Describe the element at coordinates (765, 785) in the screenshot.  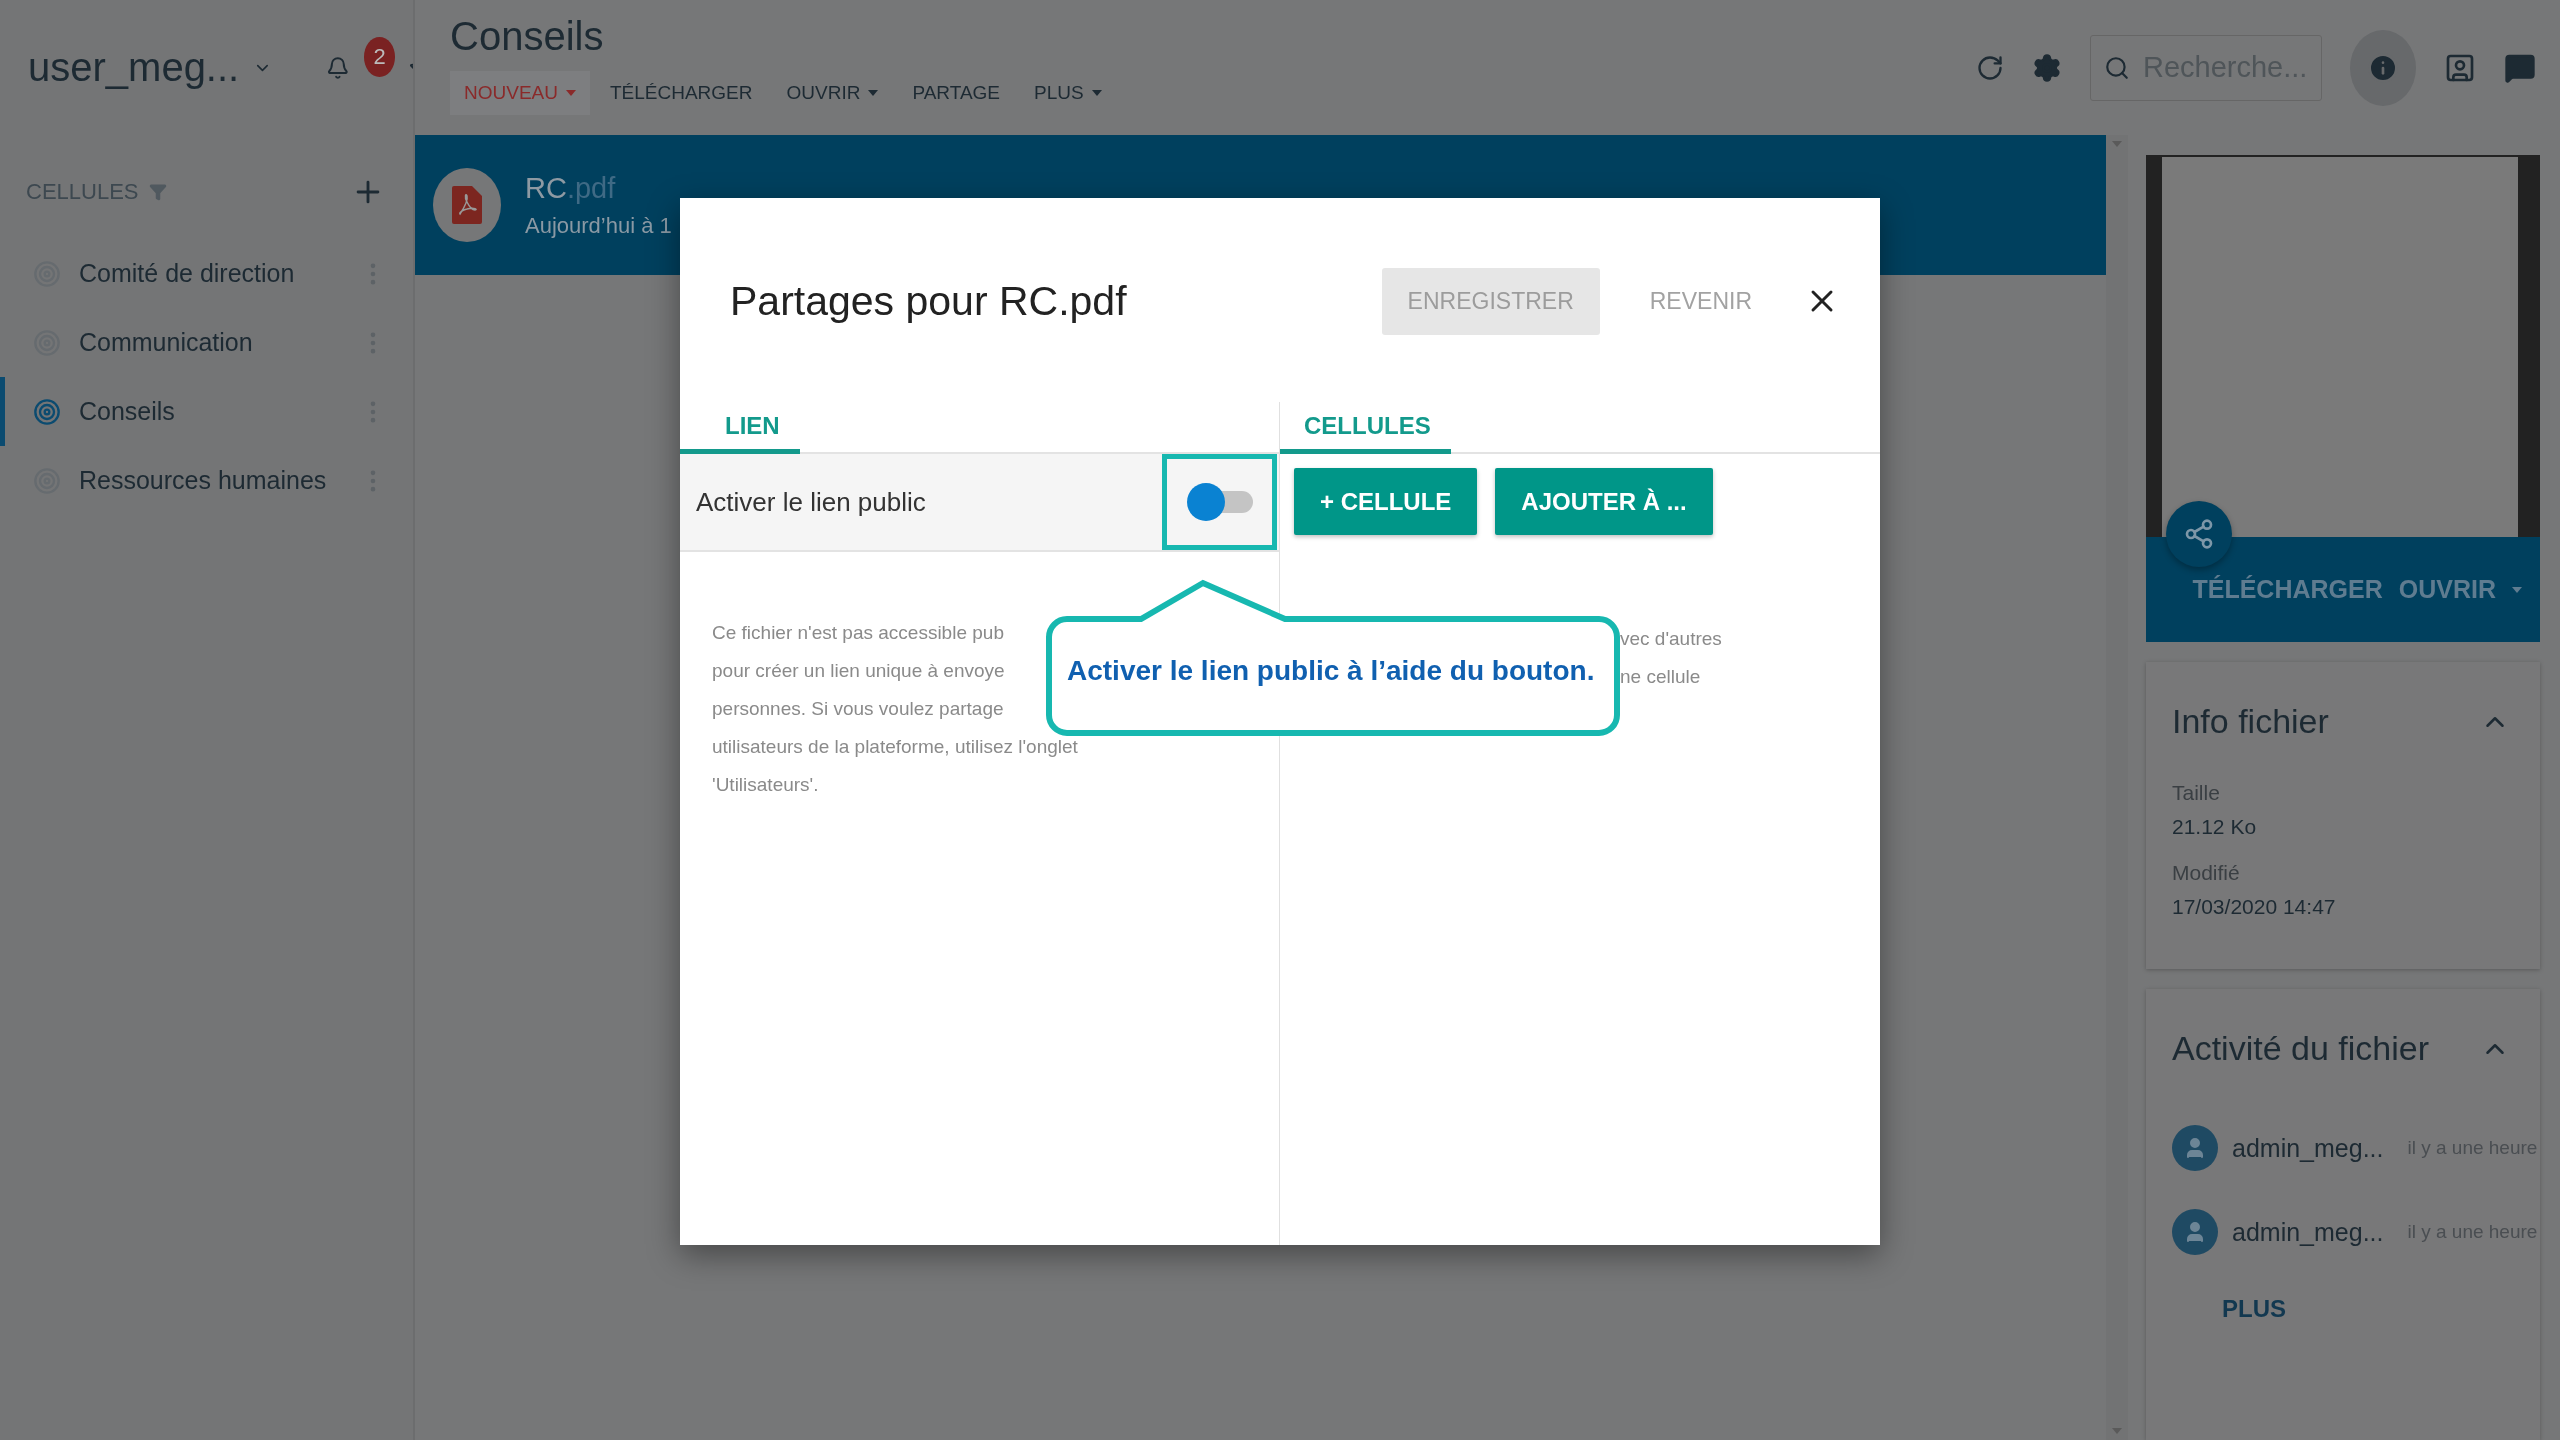
I see `description-line: 'Utilisateurs'.` at that location.